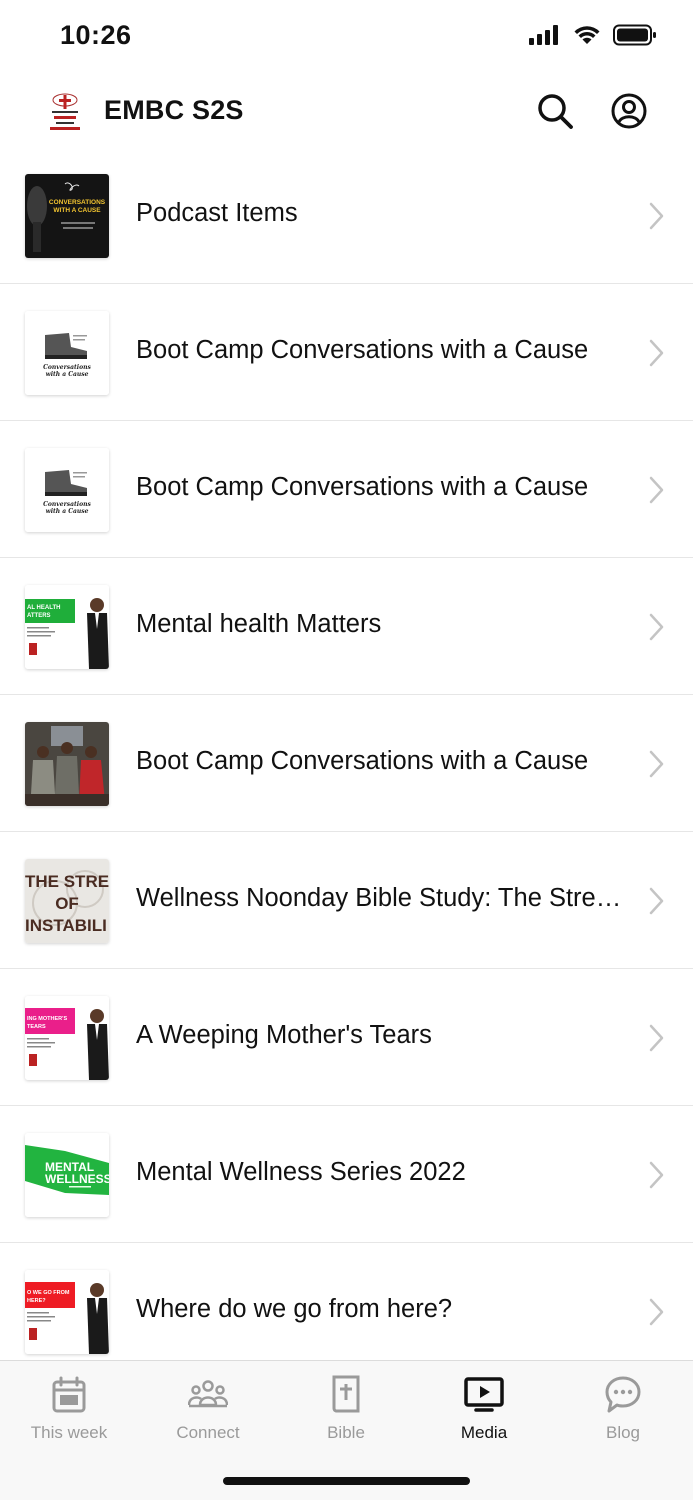  Describe the element at coordinates (67, 764) in the screenshot. I see `group-photo-thumbnail` at that location.